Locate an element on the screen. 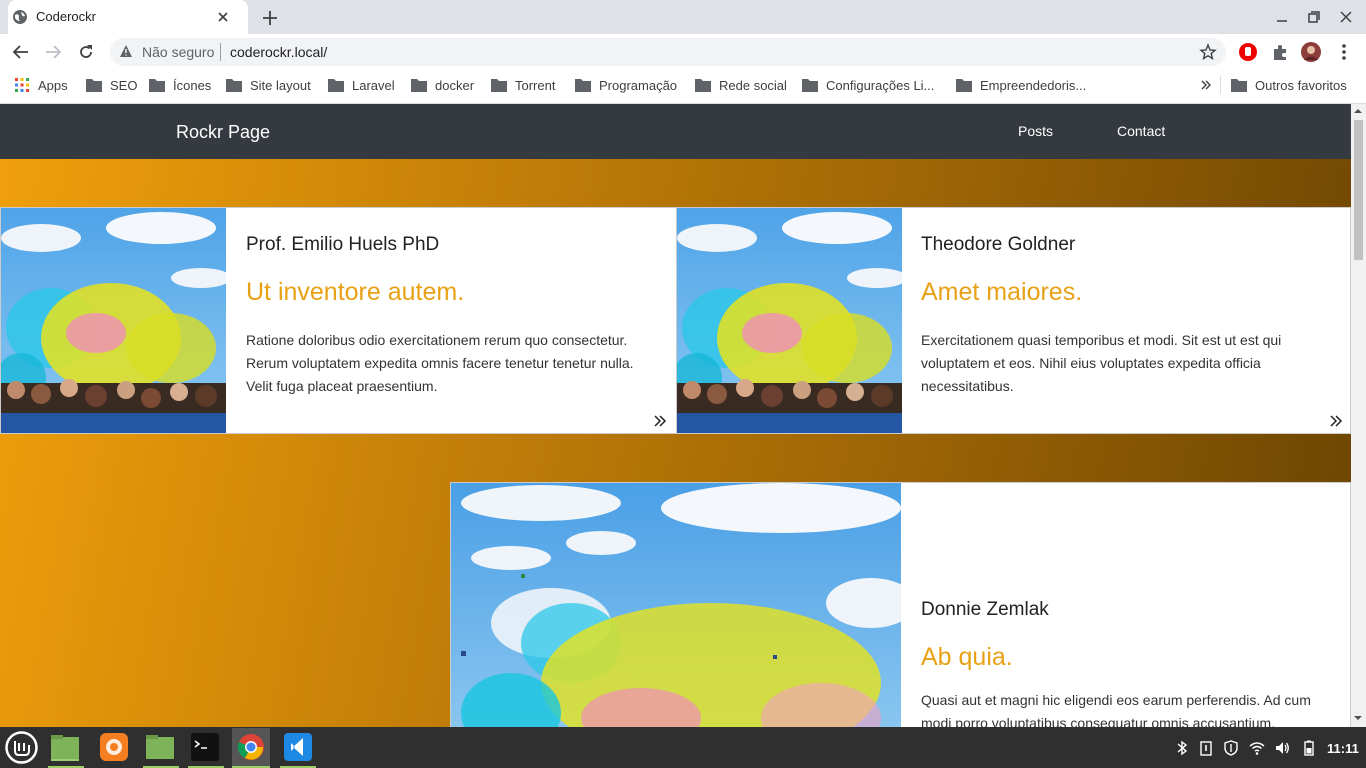  bookmark-label: Rede social is located at coordinates (753, 85).